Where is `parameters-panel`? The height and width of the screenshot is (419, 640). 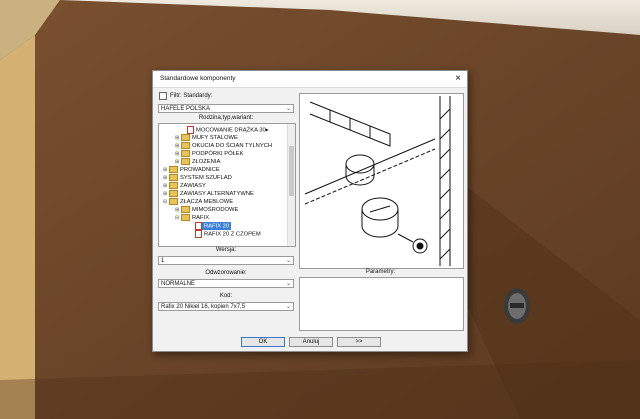 parameters-panel is located at coordinates (381, 304).